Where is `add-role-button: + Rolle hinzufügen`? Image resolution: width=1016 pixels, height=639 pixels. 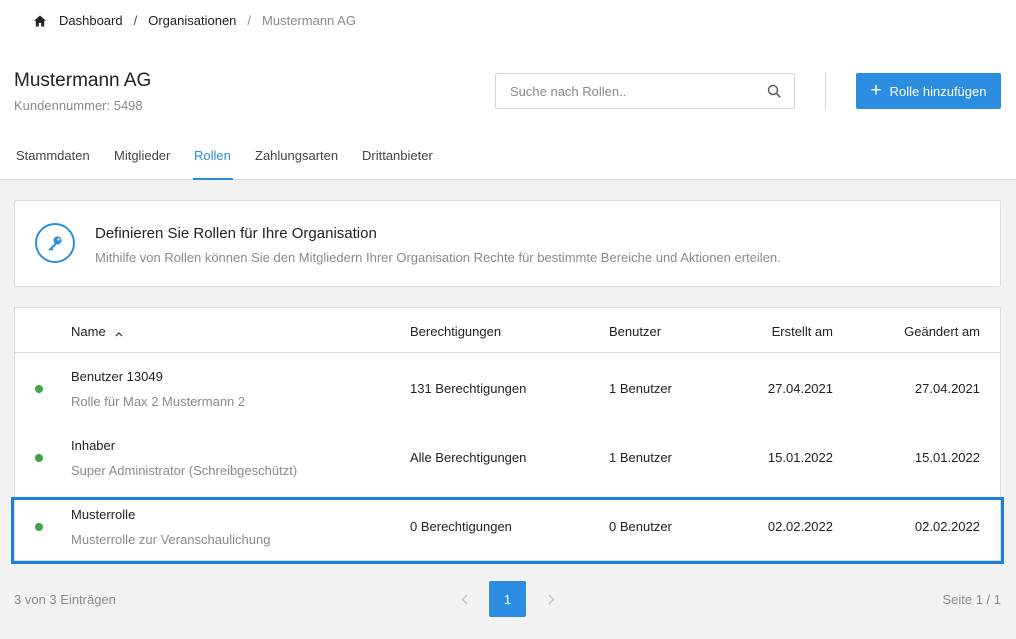
add-role-button: + Rolle hinzufügen is located at coordinates (928, 91).